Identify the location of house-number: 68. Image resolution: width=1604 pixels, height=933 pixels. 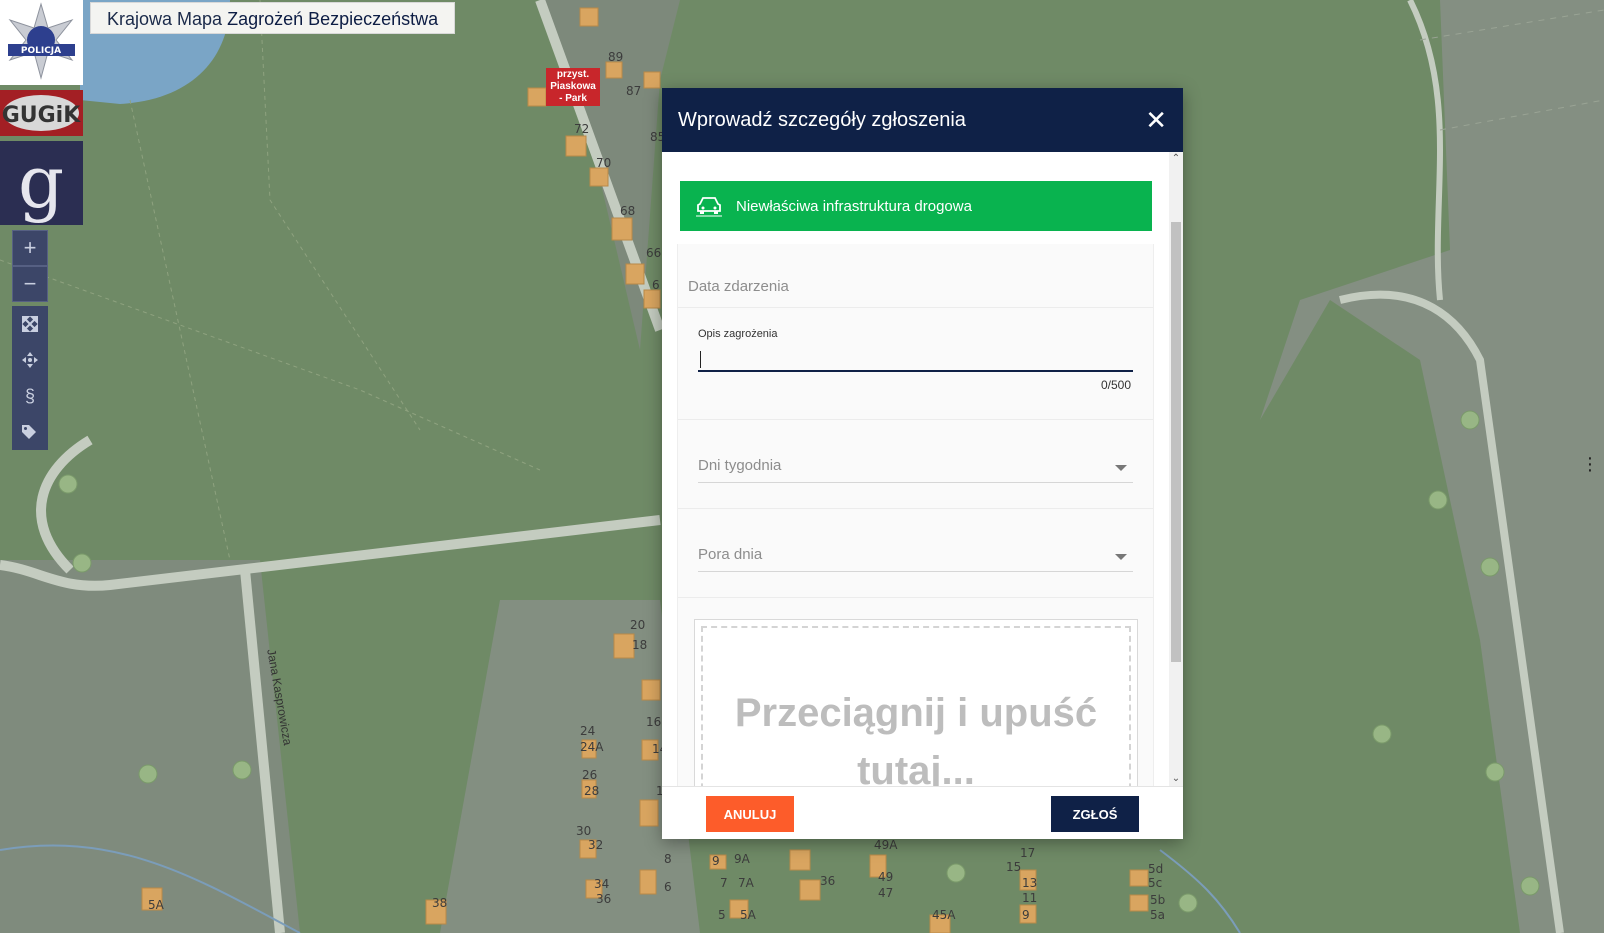
(628, 211).